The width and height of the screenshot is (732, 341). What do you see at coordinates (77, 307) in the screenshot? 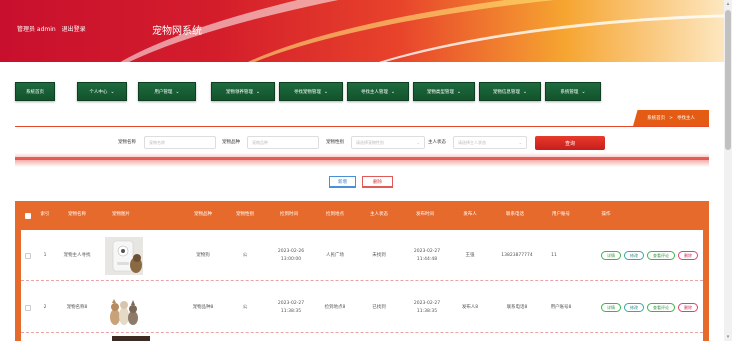
I see `cell-name: 宠物名称8` at bounding box center [77, 307].